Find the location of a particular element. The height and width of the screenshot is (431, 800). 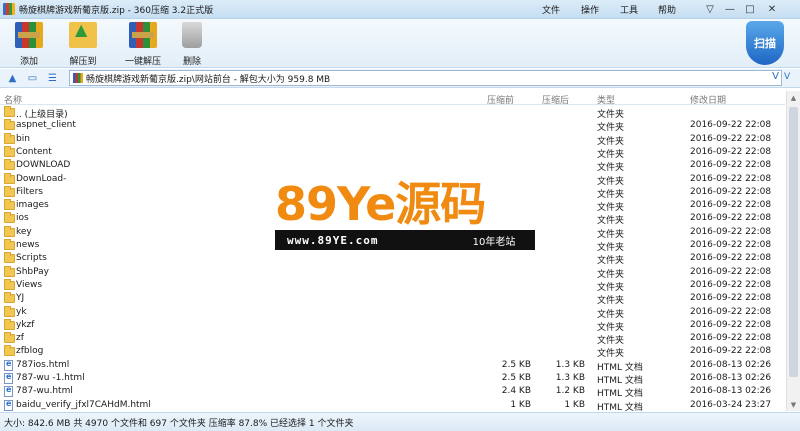

table-row: aspnet_client 文件夹 2016-09-22 22:08 is located at coordinates (392, 126).